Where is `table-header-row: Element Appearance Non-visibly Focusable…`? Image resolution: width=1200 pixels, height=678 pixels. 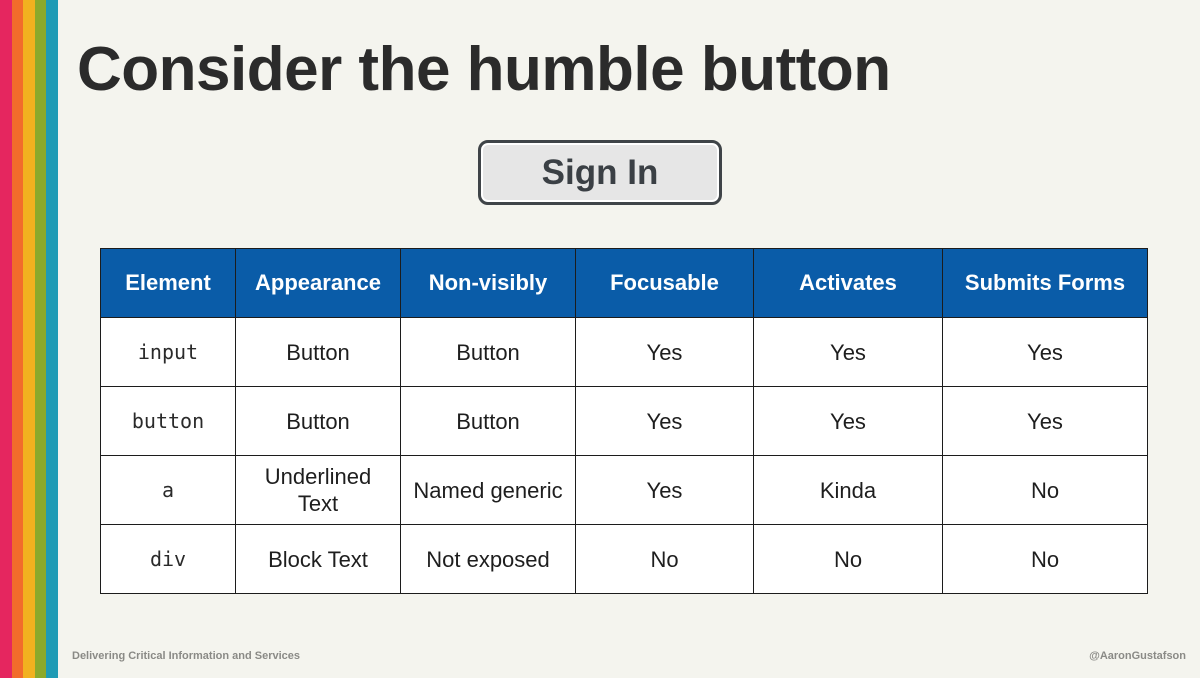
table-header-row: Element Appearance Non-visibly Focusable… is located at coordinates (624, 283).